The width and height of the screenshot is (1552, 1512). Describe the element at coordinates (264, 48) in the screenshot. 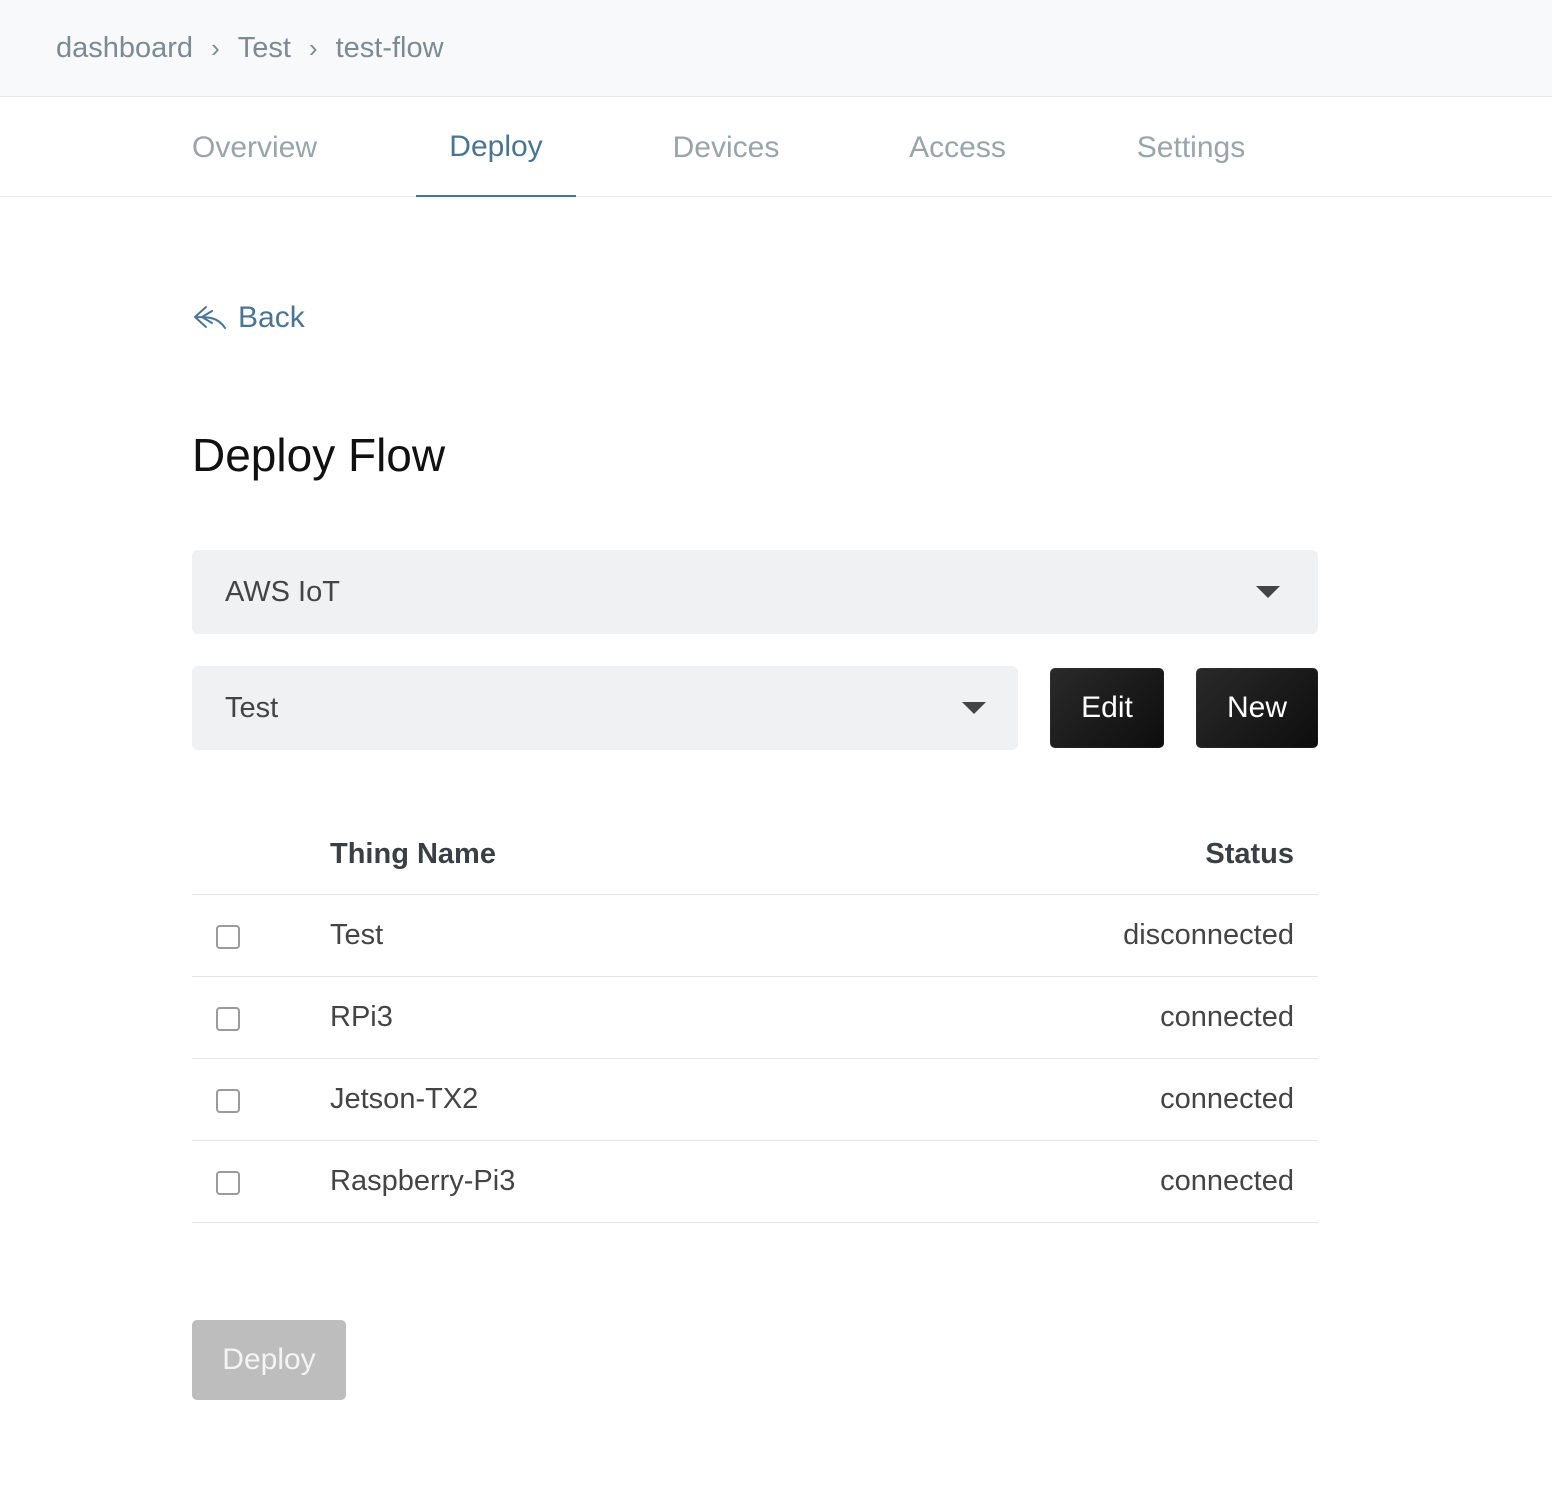

I see `breadcrumb-project: Test` at that location.